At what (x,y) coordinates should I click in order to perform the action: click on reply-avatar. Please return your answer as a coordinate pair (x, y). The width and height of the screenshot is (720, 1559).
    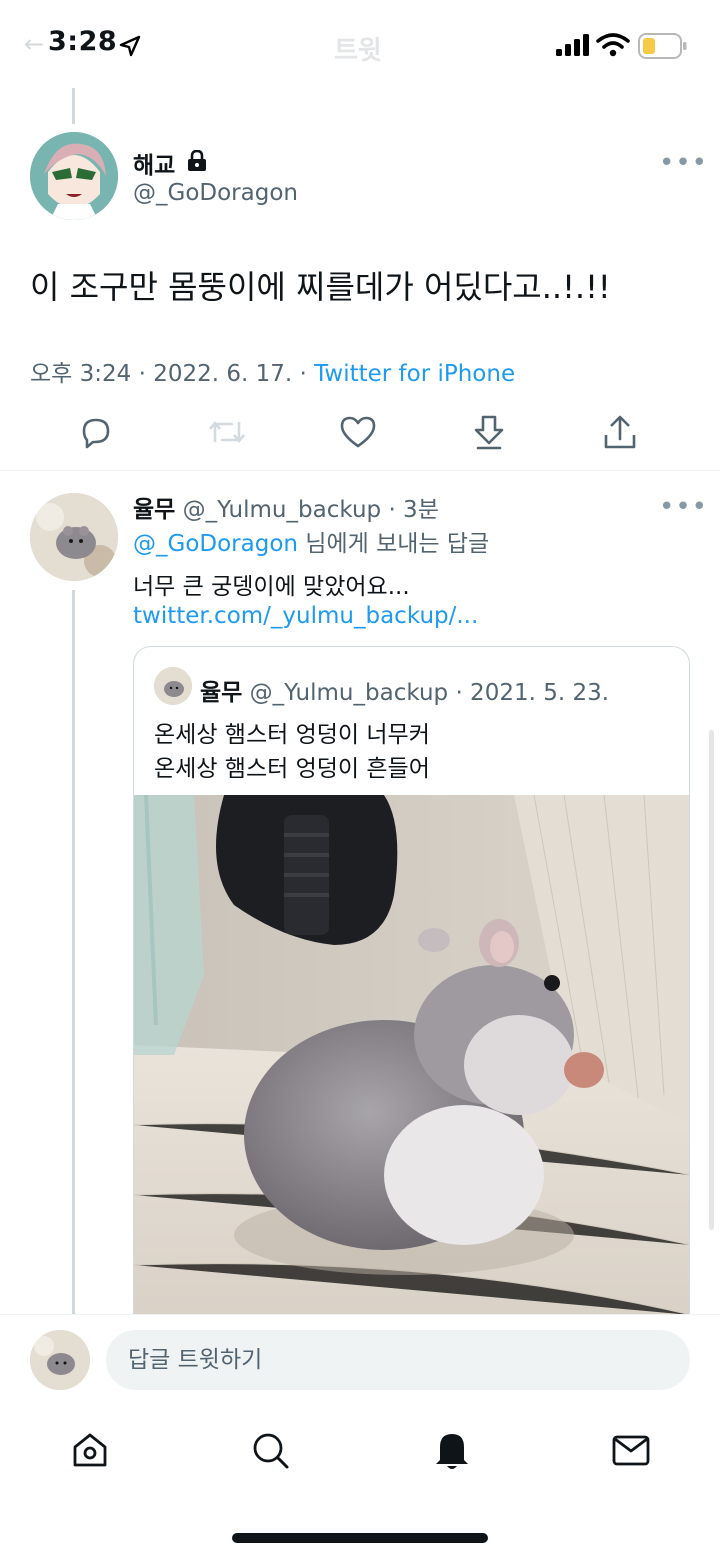
    Looking at the image, I should click on (74, 537).